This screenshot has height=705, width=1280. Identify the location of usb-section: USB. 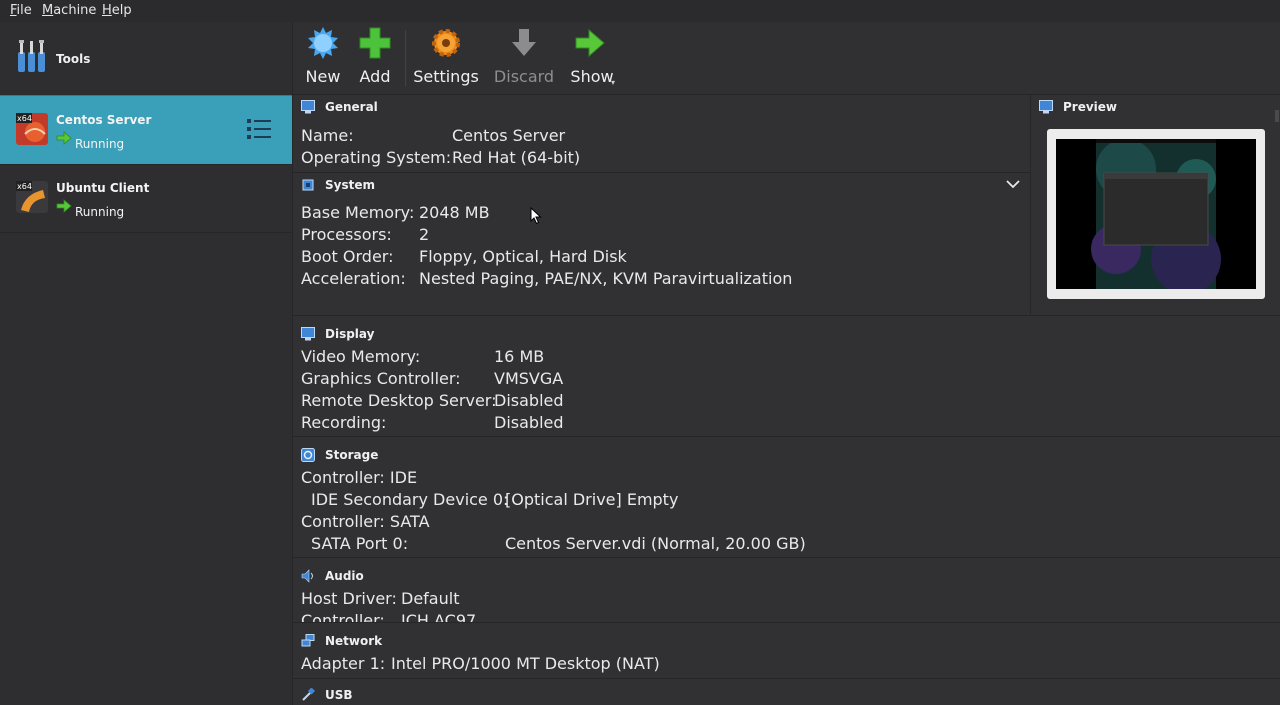
(786, 691).